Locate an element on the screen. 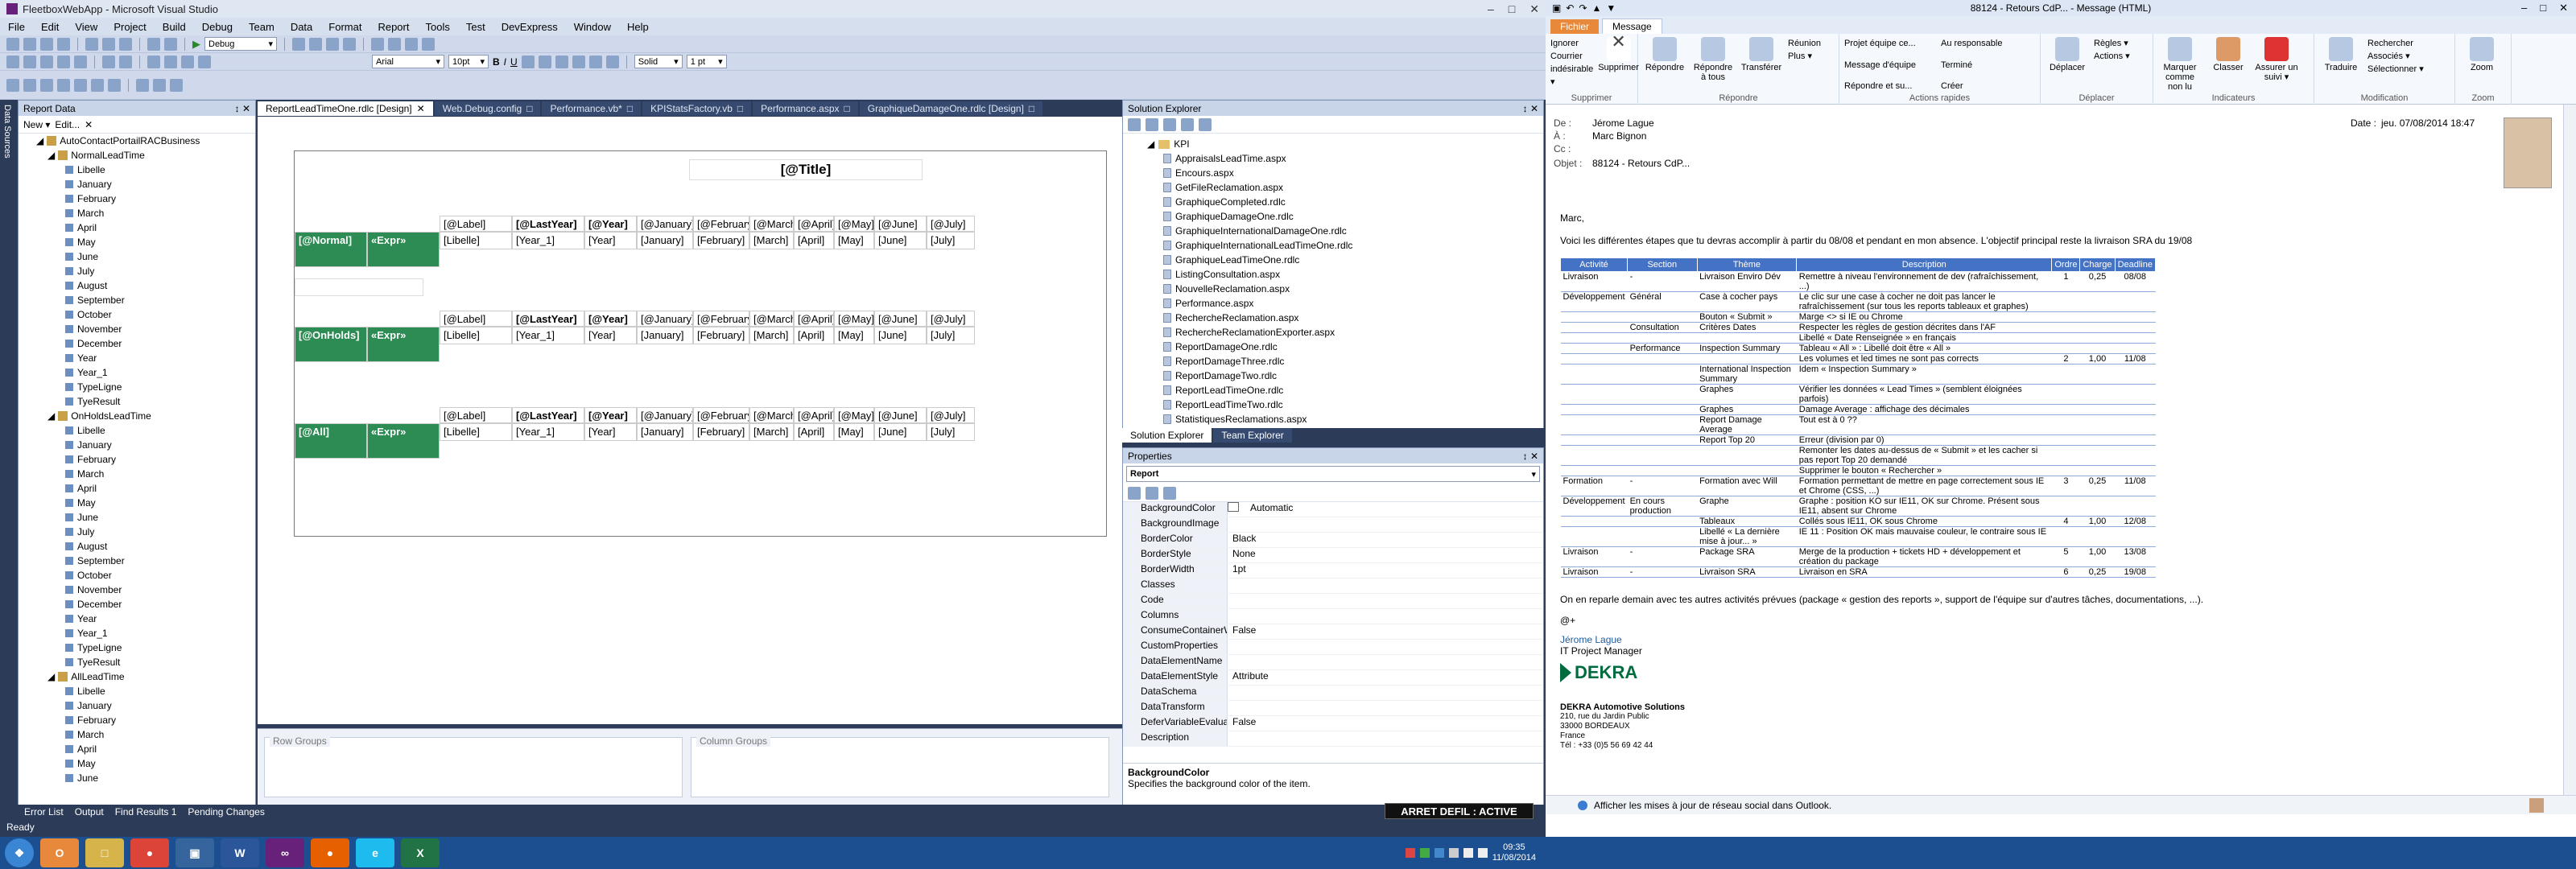 The height and width of the screenshot is (869, 2576). remote-taskbar-icon: ▣ is located at coordinates (194, 852).